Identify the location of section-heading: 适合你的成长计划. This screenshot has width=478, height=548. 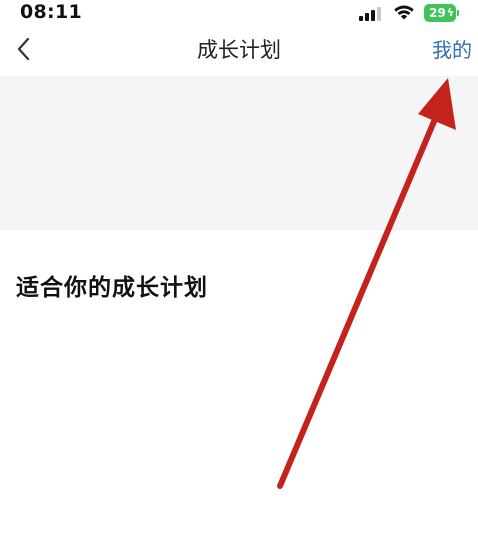
(112, 288).